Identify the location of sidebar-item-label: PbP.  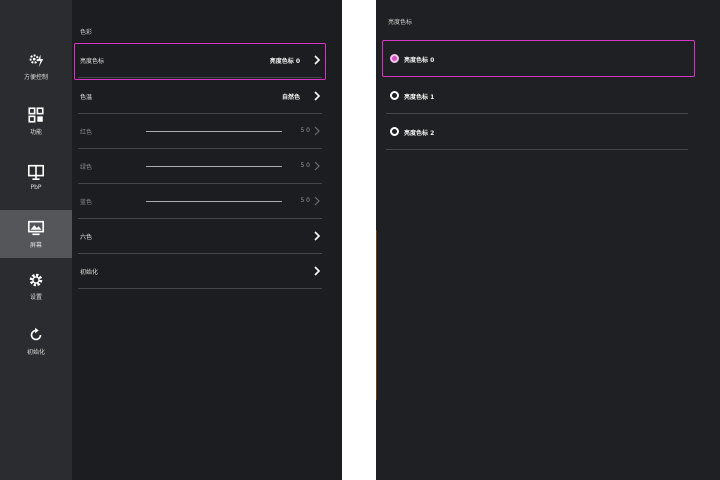
(36, 187).